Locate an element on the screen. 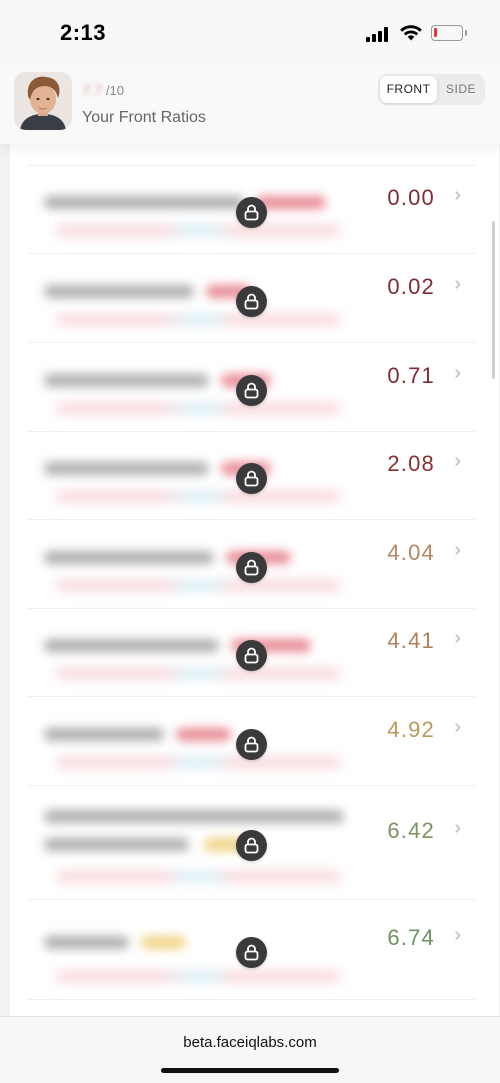 The height and width of the screenshot is (1083, 500). ratio-row: 0.71 › is located at coordinates (251, 387).